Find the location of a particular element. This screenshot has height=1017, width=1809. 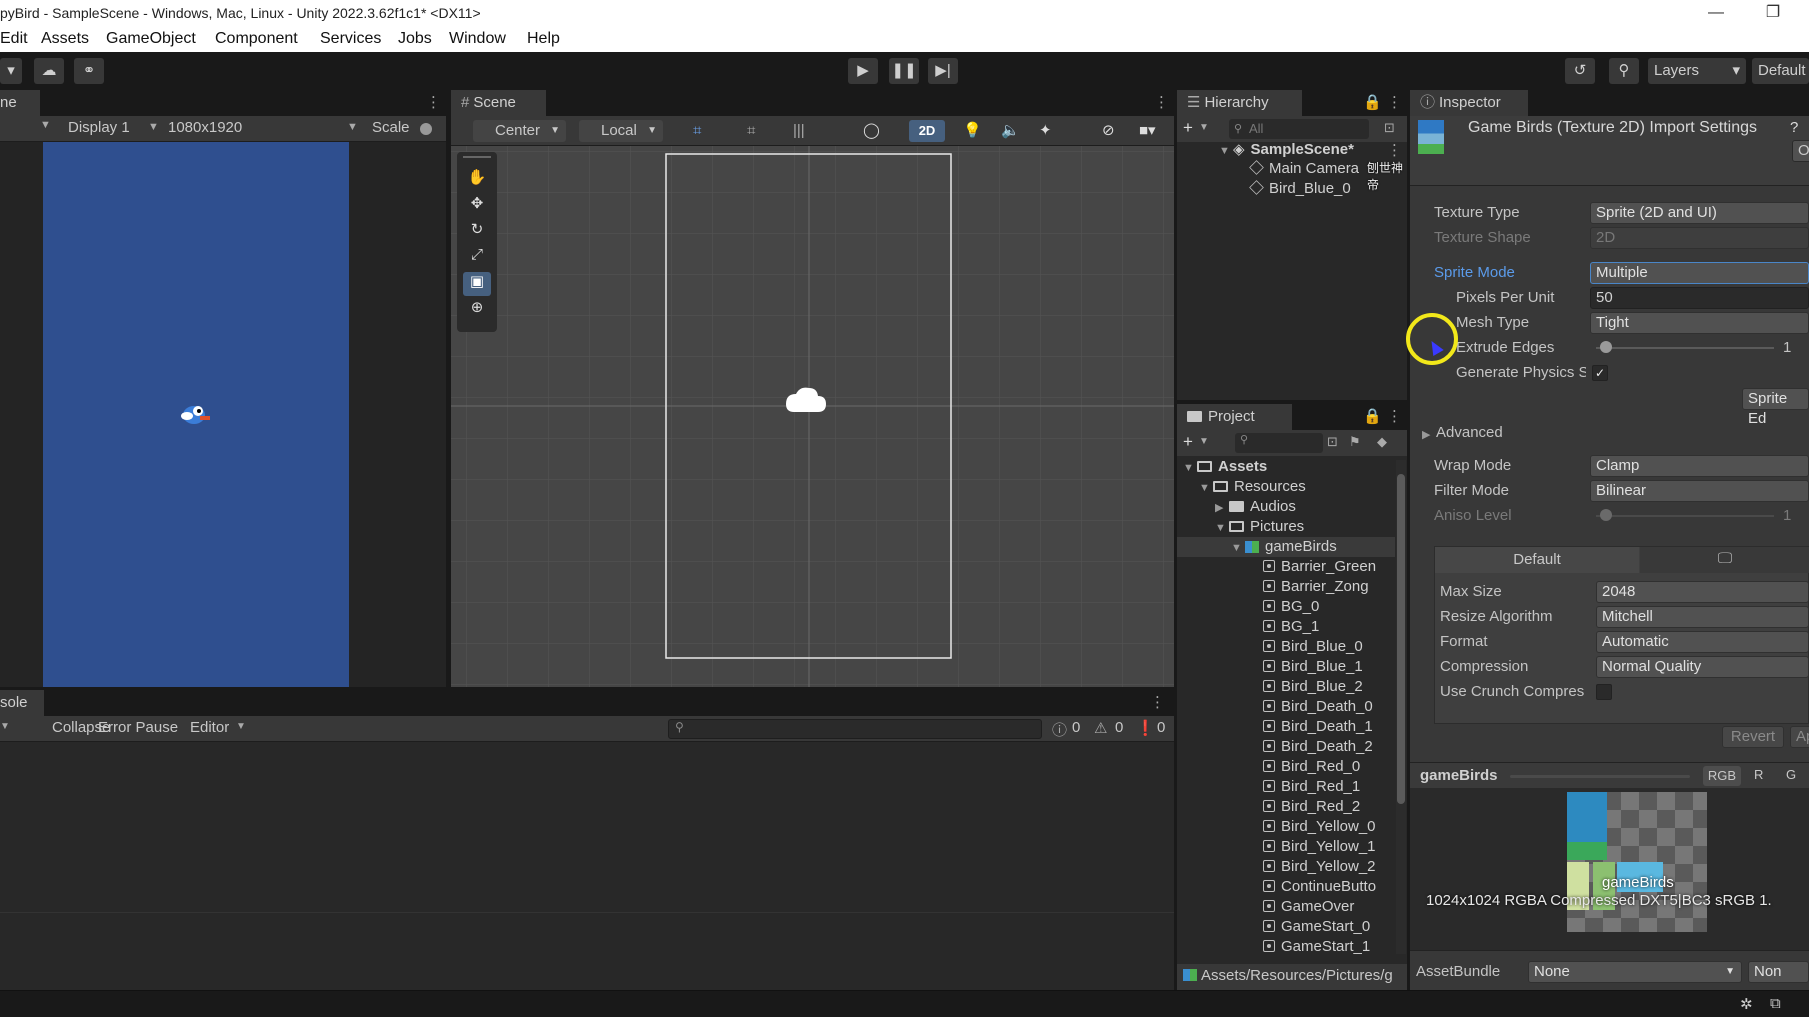

menu-assets: Assets is located at coordinates (65, 39).